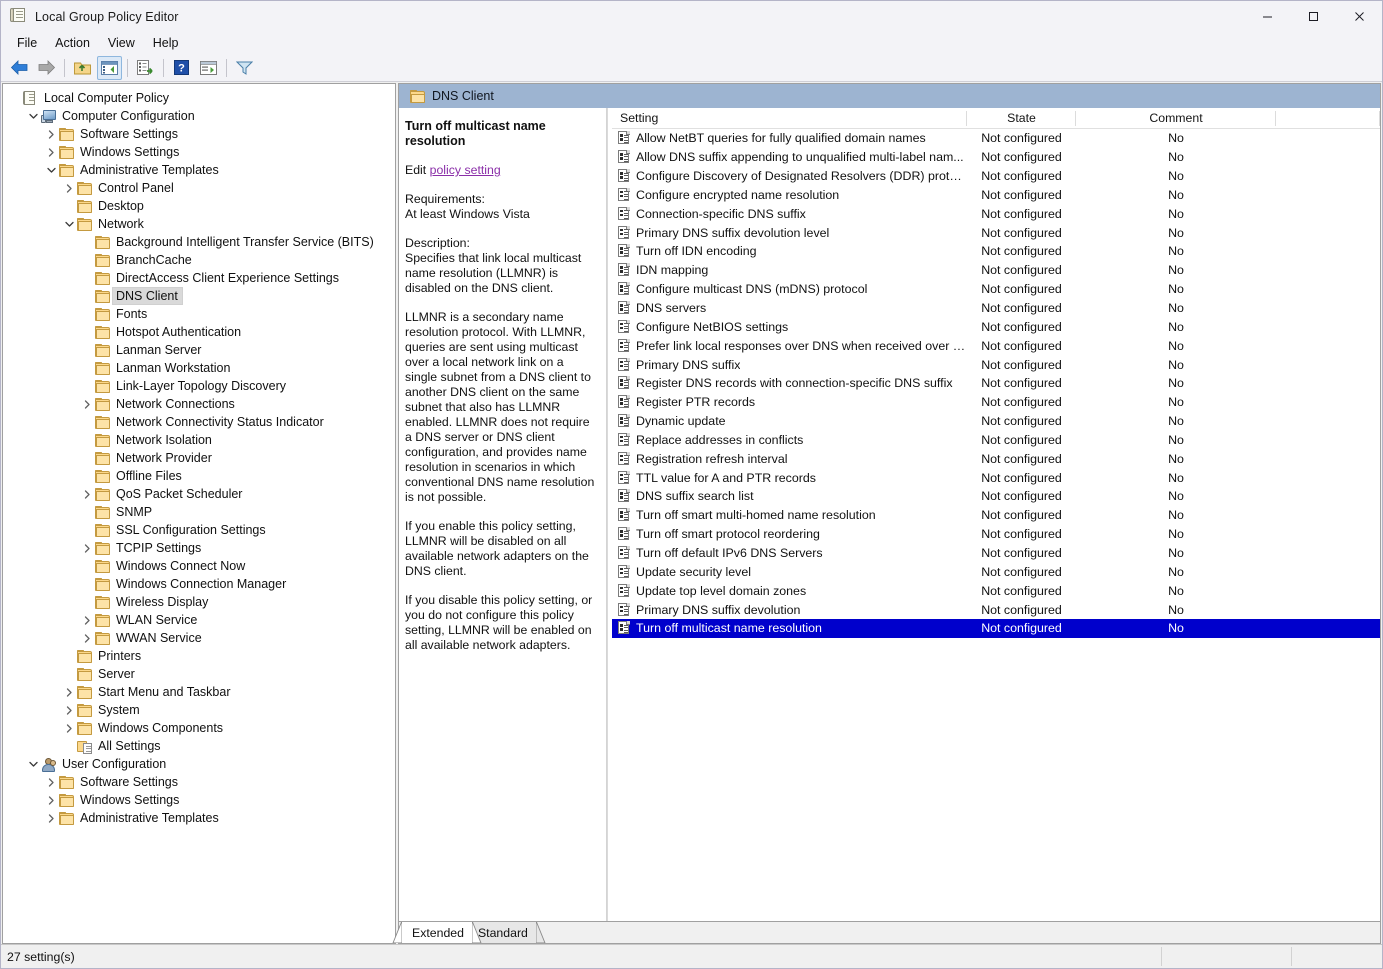  Describe the element at coordinates (199, 206) in the screenshot. I see `tree-item-desktop: Desktop` at that location.